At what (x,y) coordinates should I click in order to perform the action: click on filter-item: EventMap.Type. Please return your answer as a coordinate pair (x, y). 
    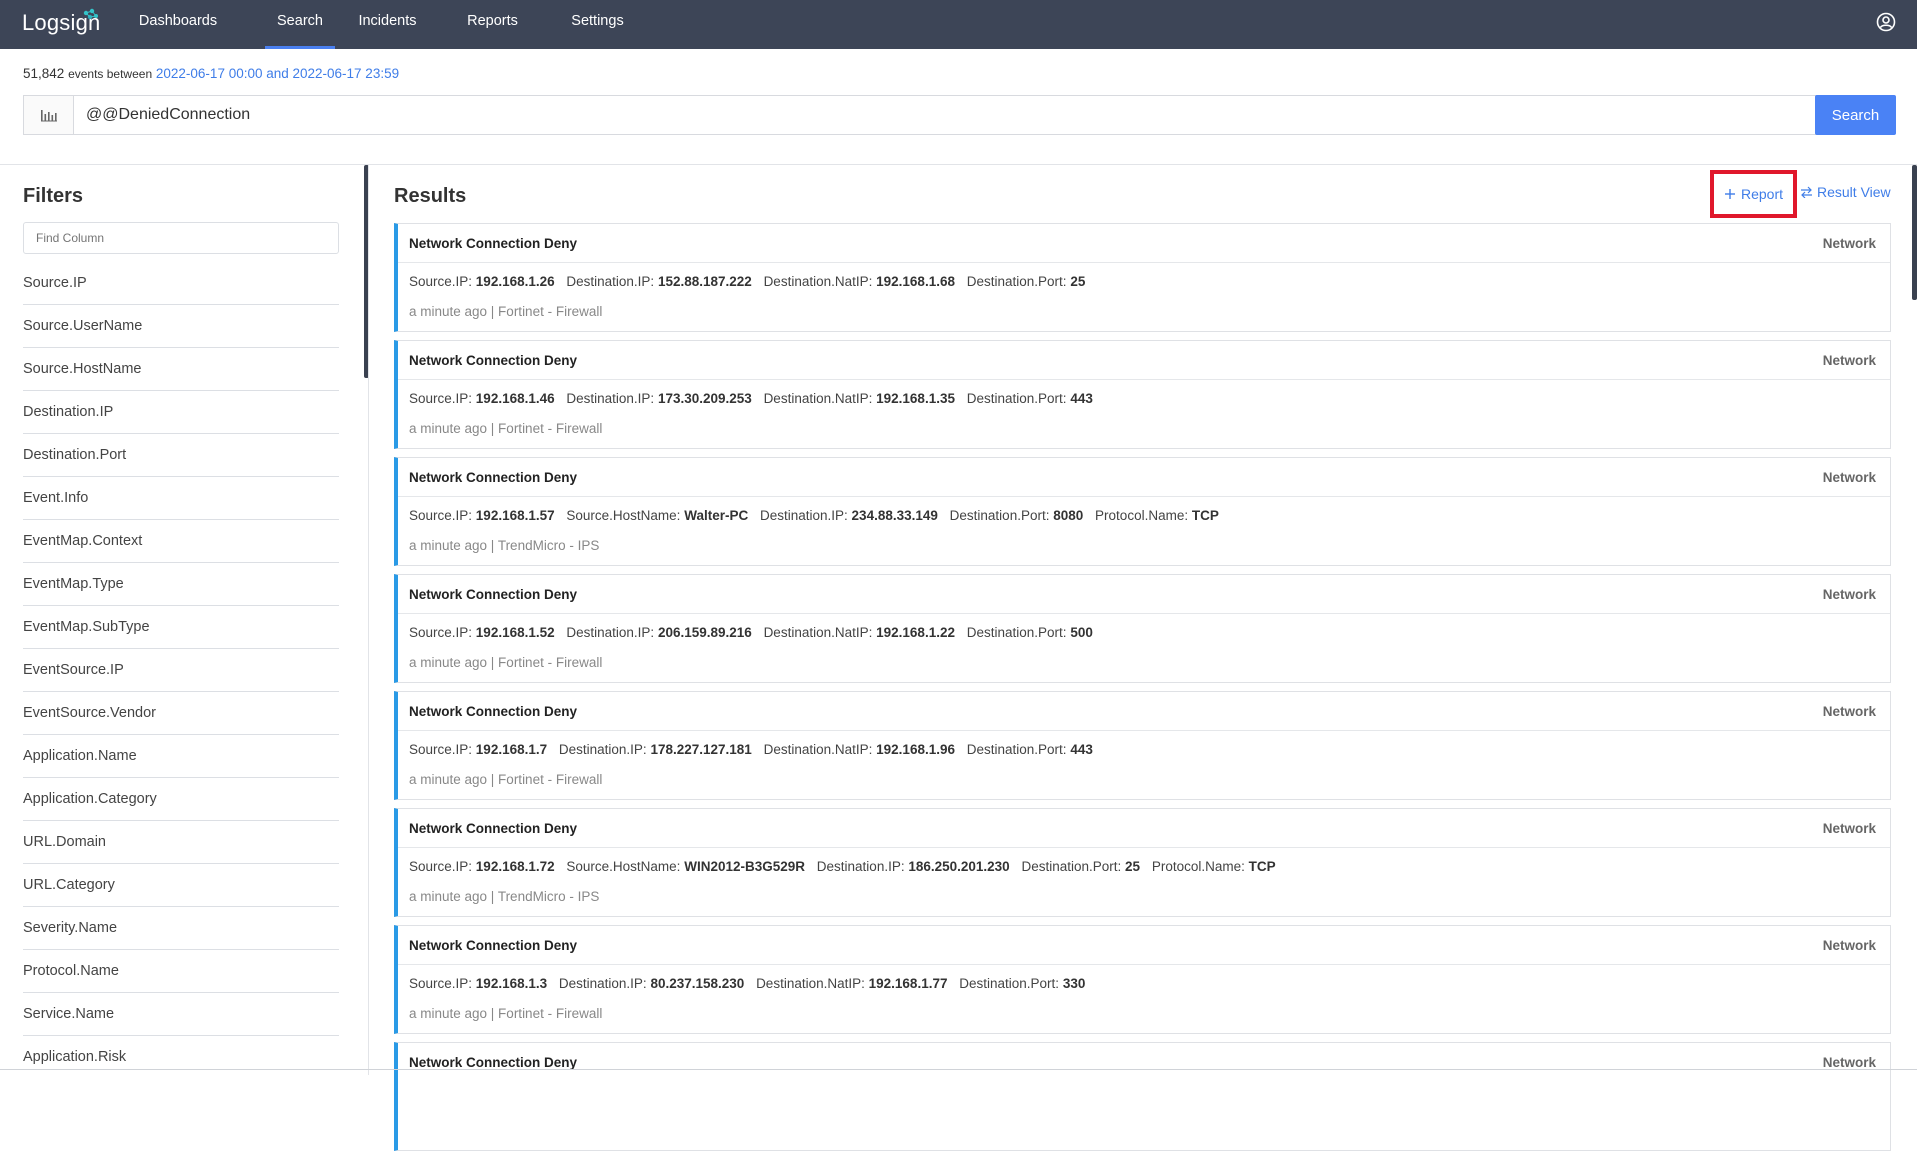
    Looking at the image, I should click on (181, 584).